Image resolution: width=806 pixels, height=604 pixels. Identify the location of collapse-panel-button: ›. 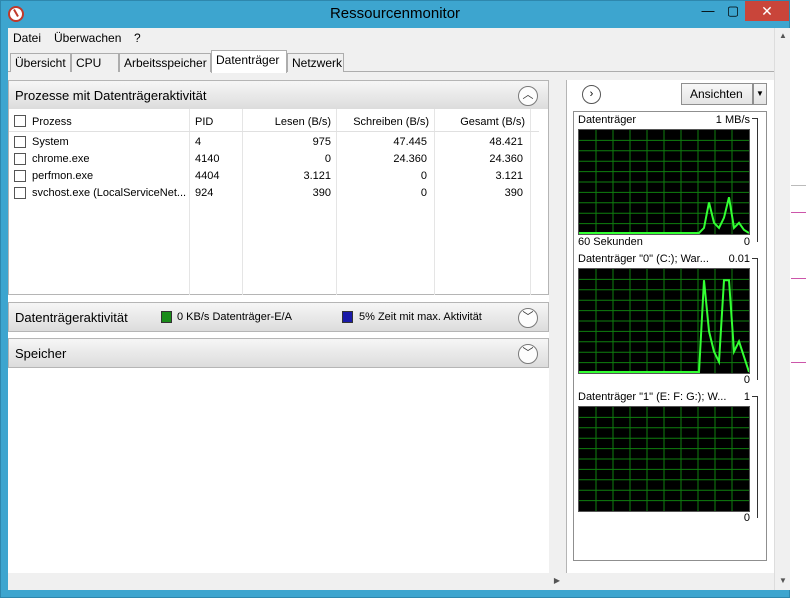
(591, 94).